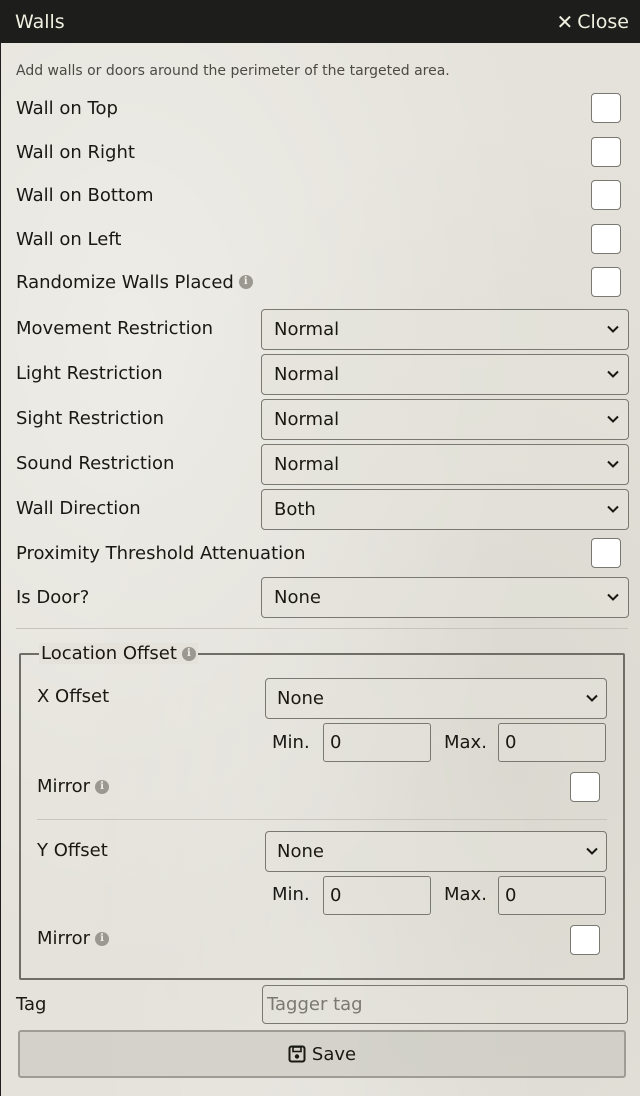 This screenshot has width=640, height=1096. I want to click on save-label: Save, so click(334, 1054).